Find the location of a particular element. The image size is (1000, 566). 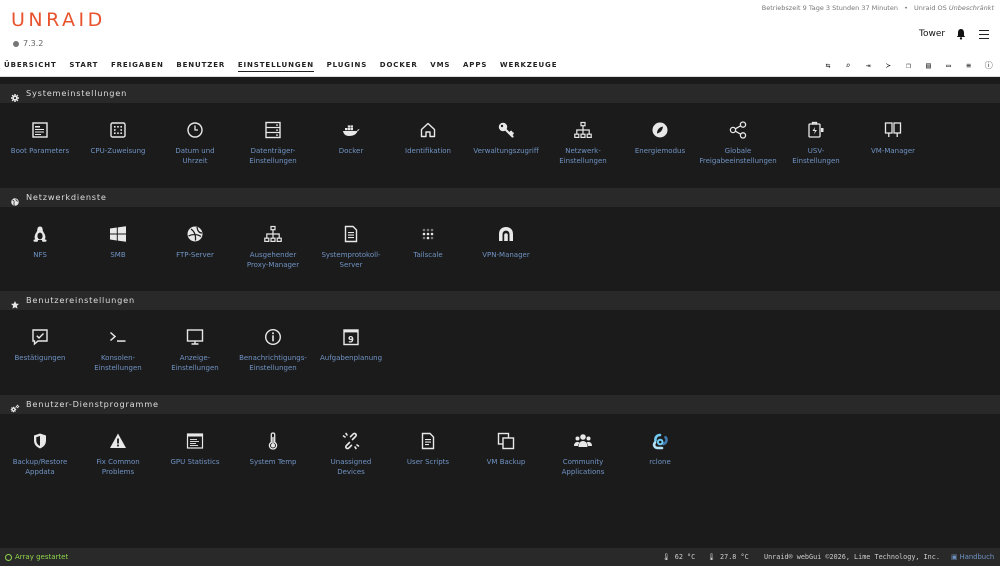

array-status: Array gestartet is located at coordinates (36, 557).